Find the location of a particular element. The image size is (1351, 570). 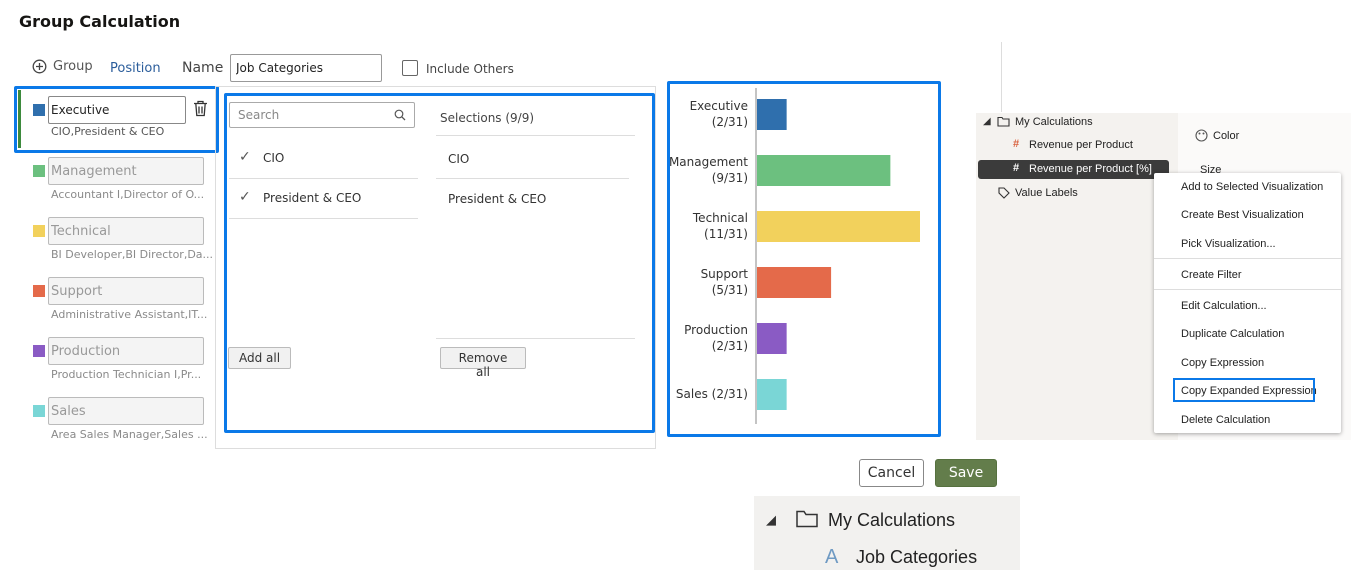

remove-all-button: Remove all is located at coordinates (483, 363).